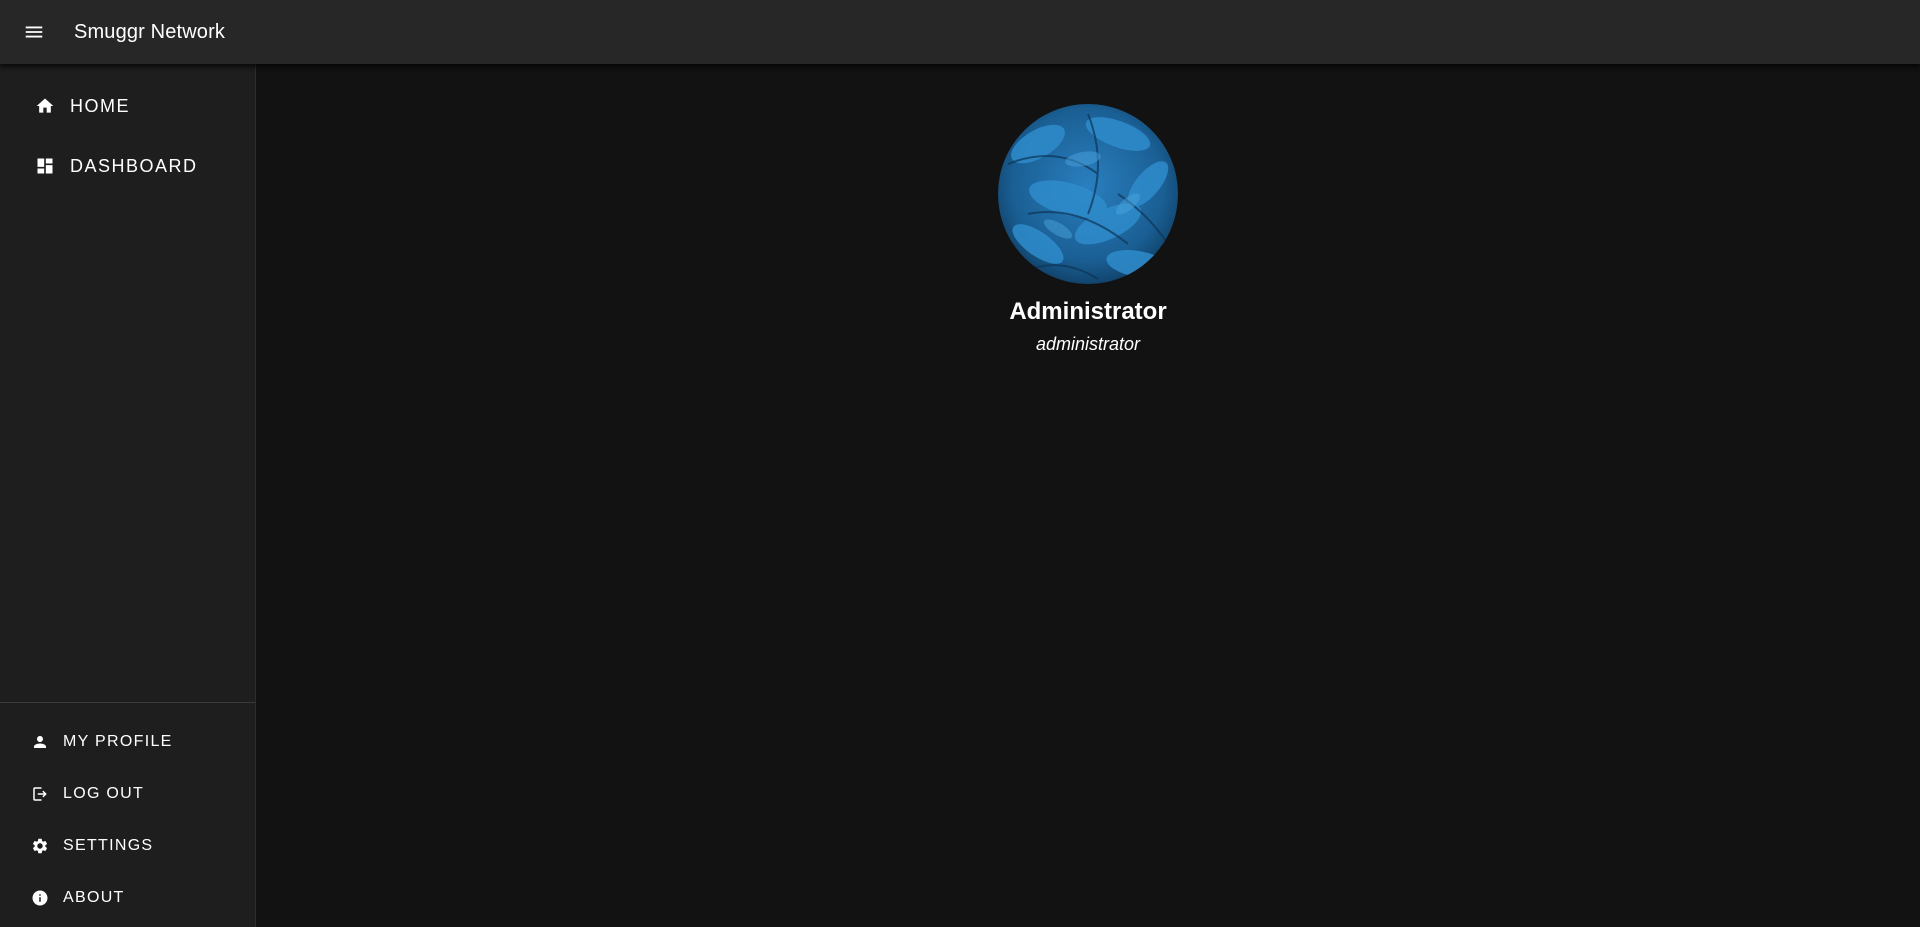 This screenshot has height=927, width=1920. I want to click on app-bar: Smuggr Network, so click(960, 32).